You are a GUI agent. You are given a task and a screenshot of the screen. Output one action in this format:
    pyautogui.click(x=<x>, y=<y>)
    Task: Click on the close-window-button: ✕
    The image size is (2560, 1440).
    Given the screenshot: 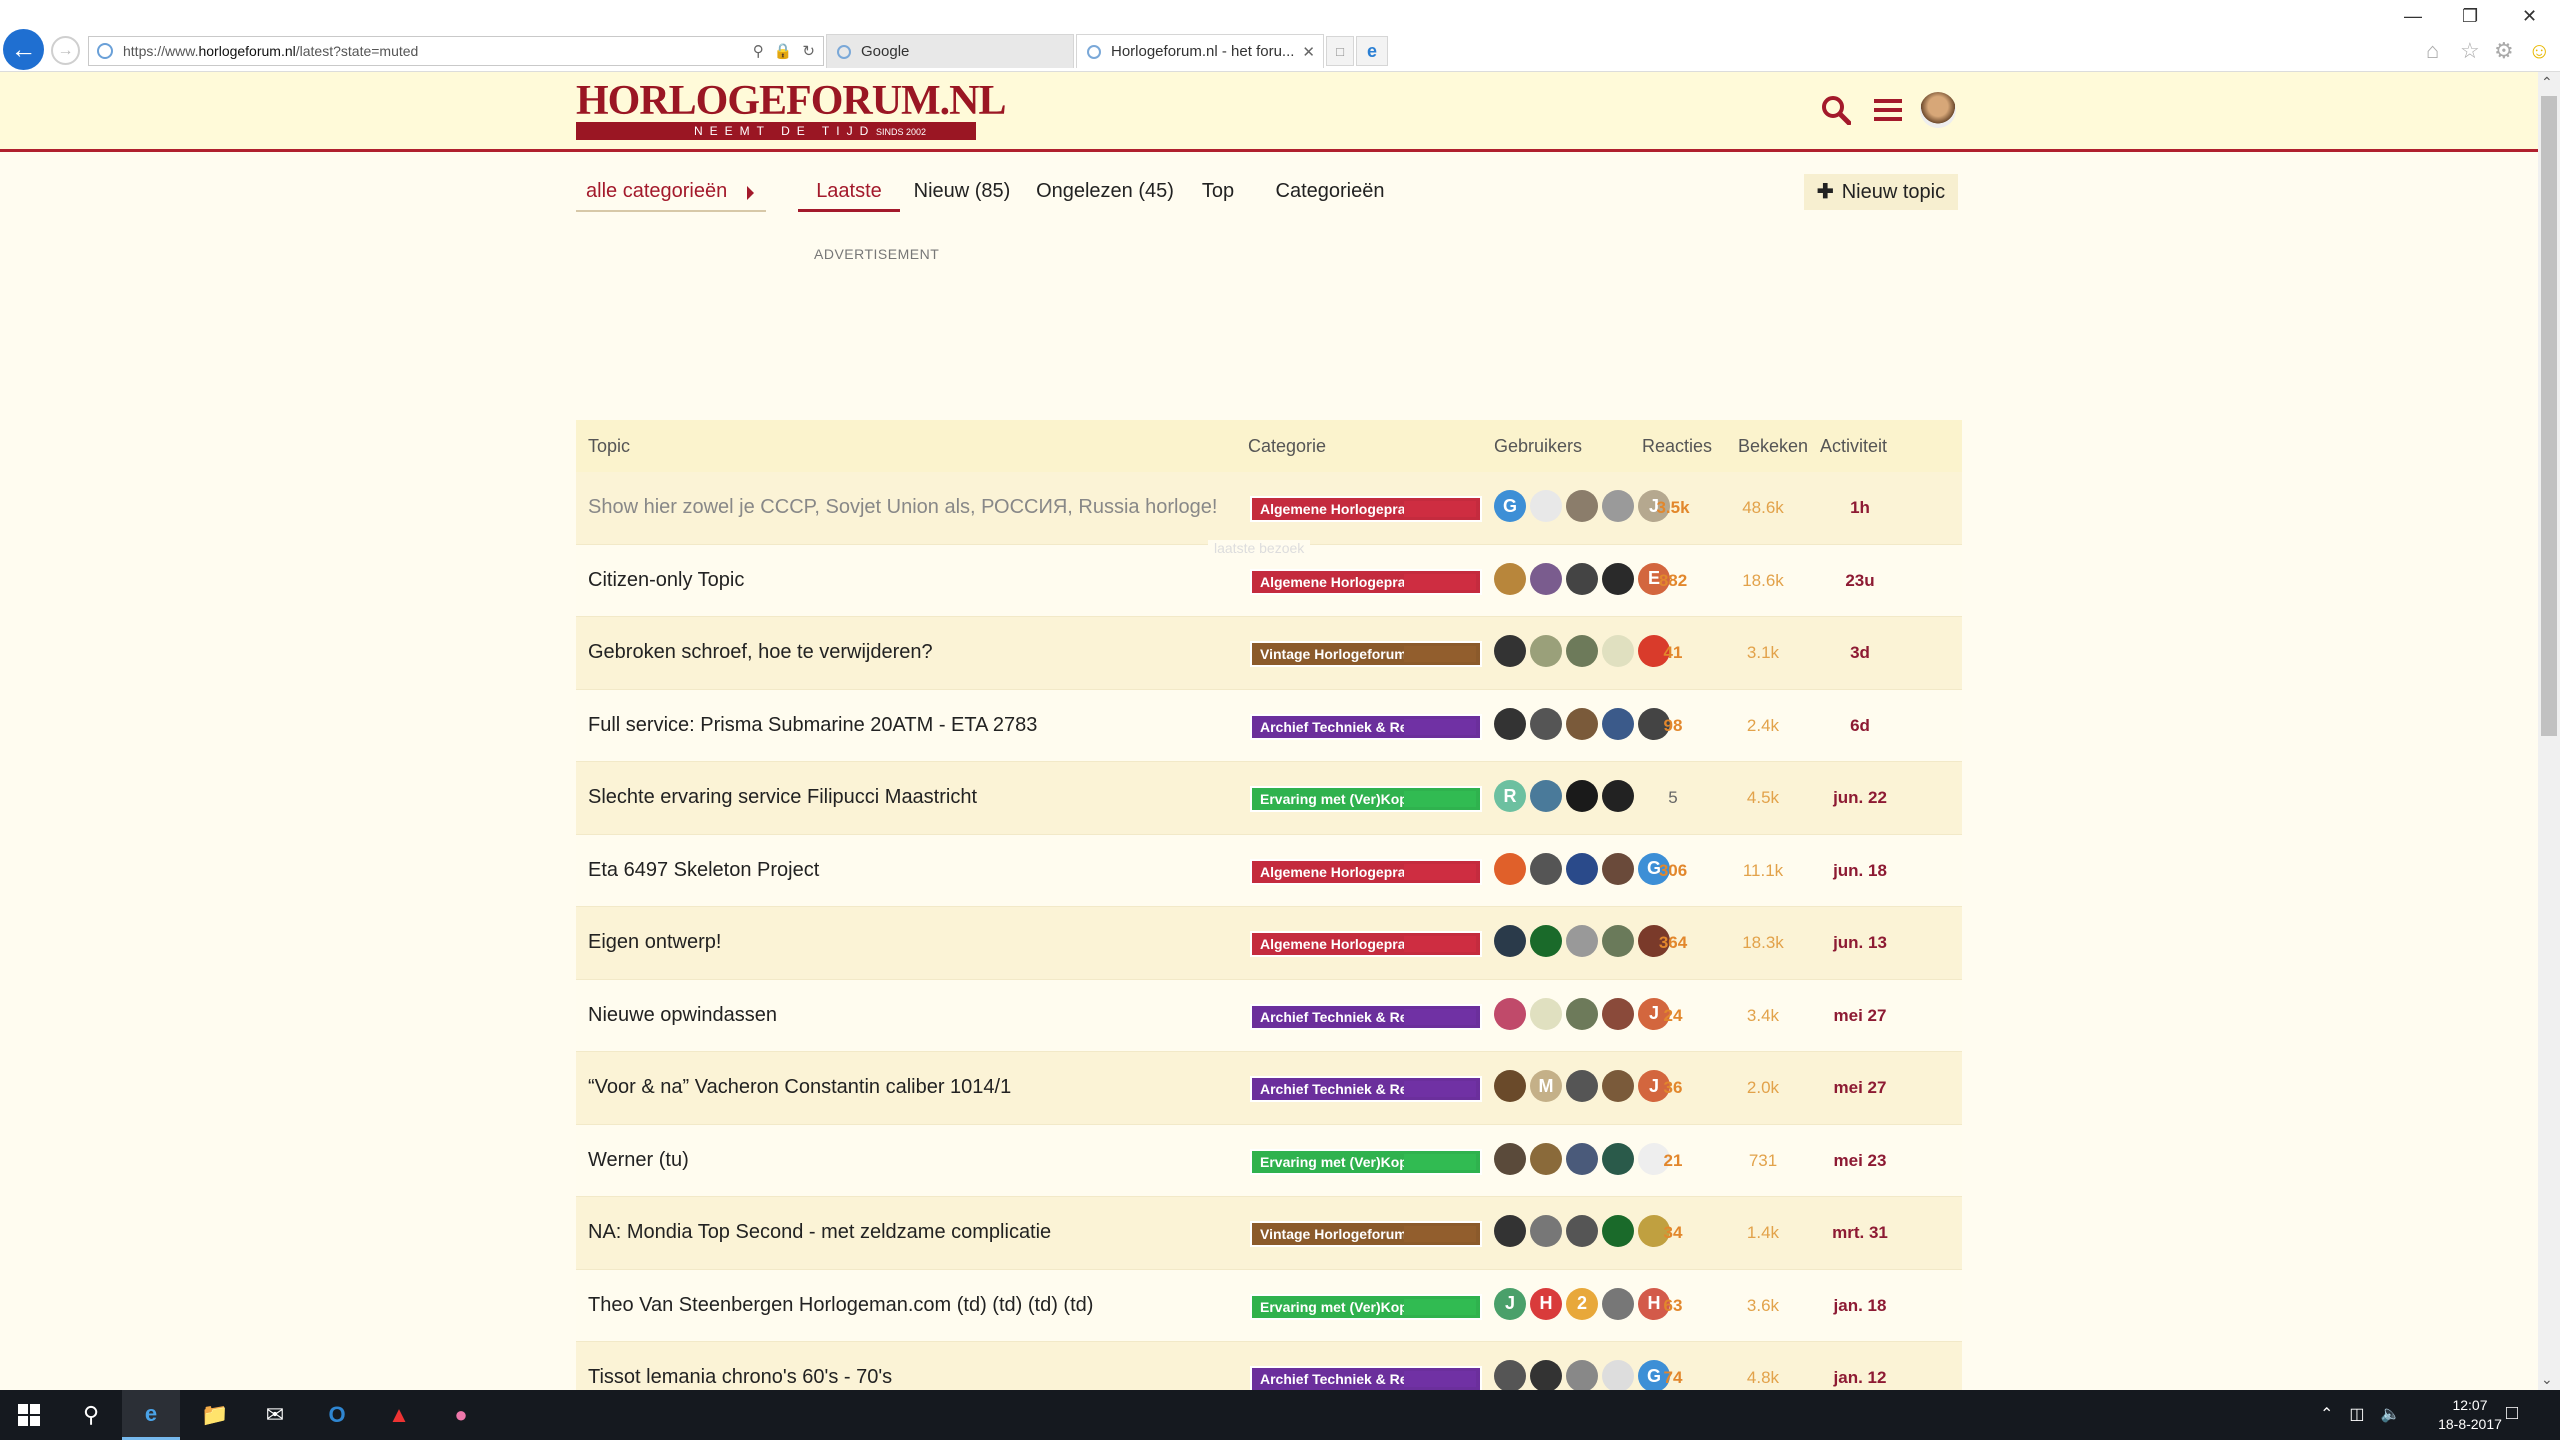 What is the action you would take?
    pyautogui.click(x=2529, y=16)
    